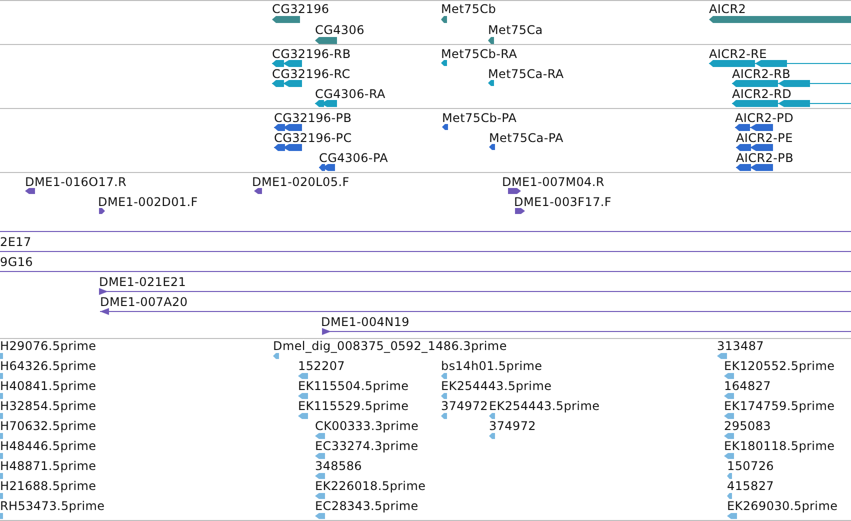 The image size is (851, 521). Describe the element at coordinates (48, 366) in the screenshot. I see `feature-label: H64326.5prime` at that location.